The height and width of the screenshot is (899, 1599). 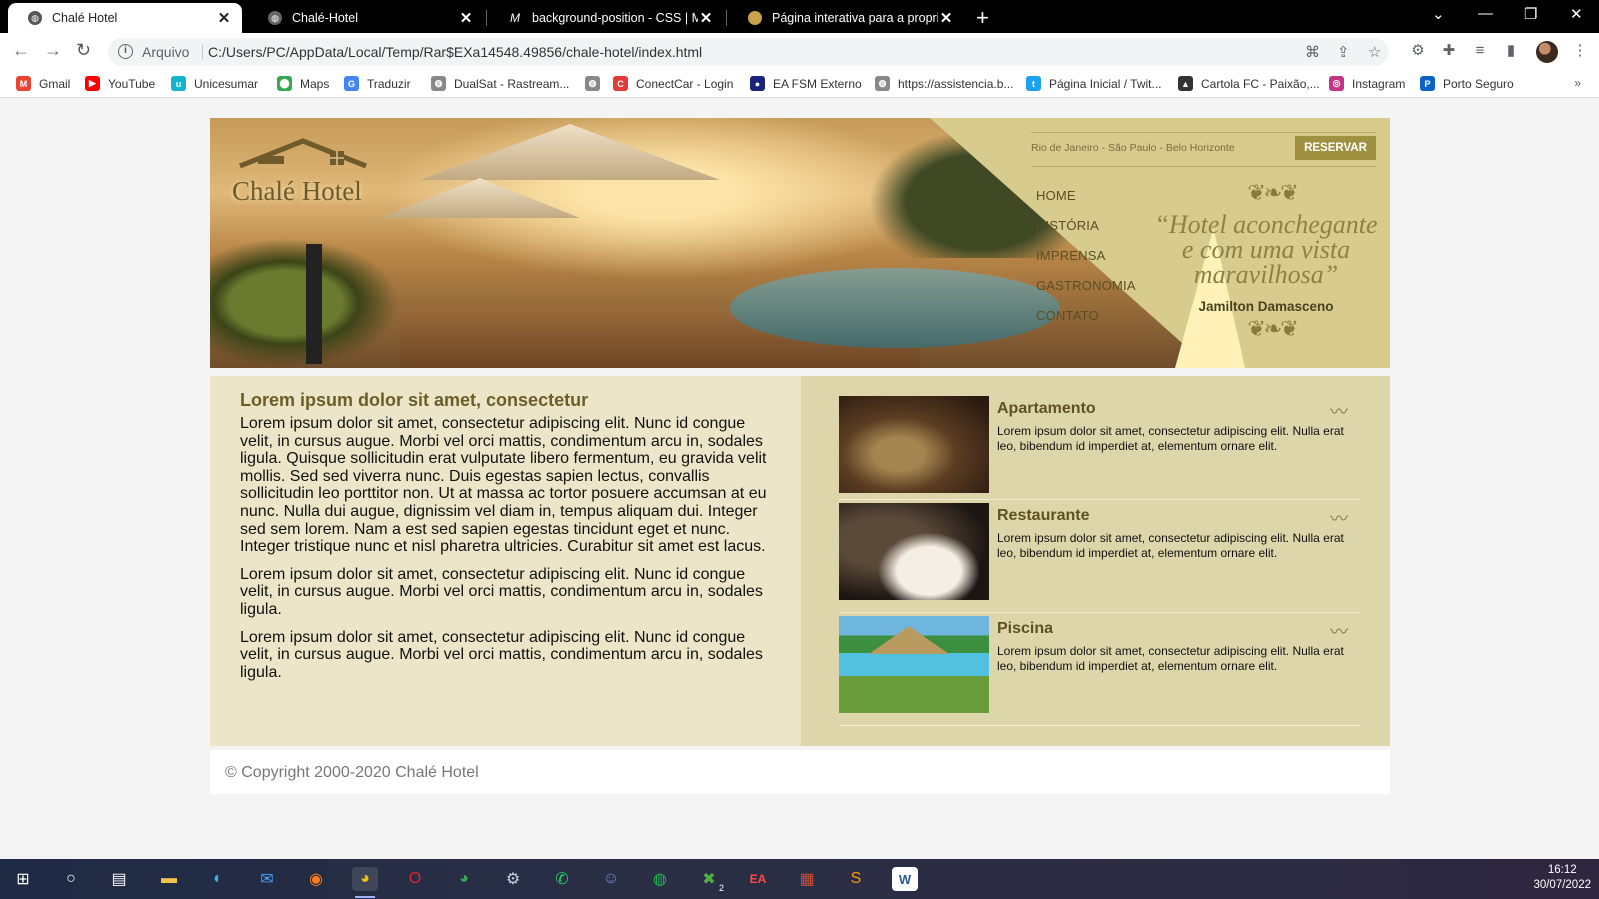 I want to click on sublime-icon: S, so click(x=856, y=879).